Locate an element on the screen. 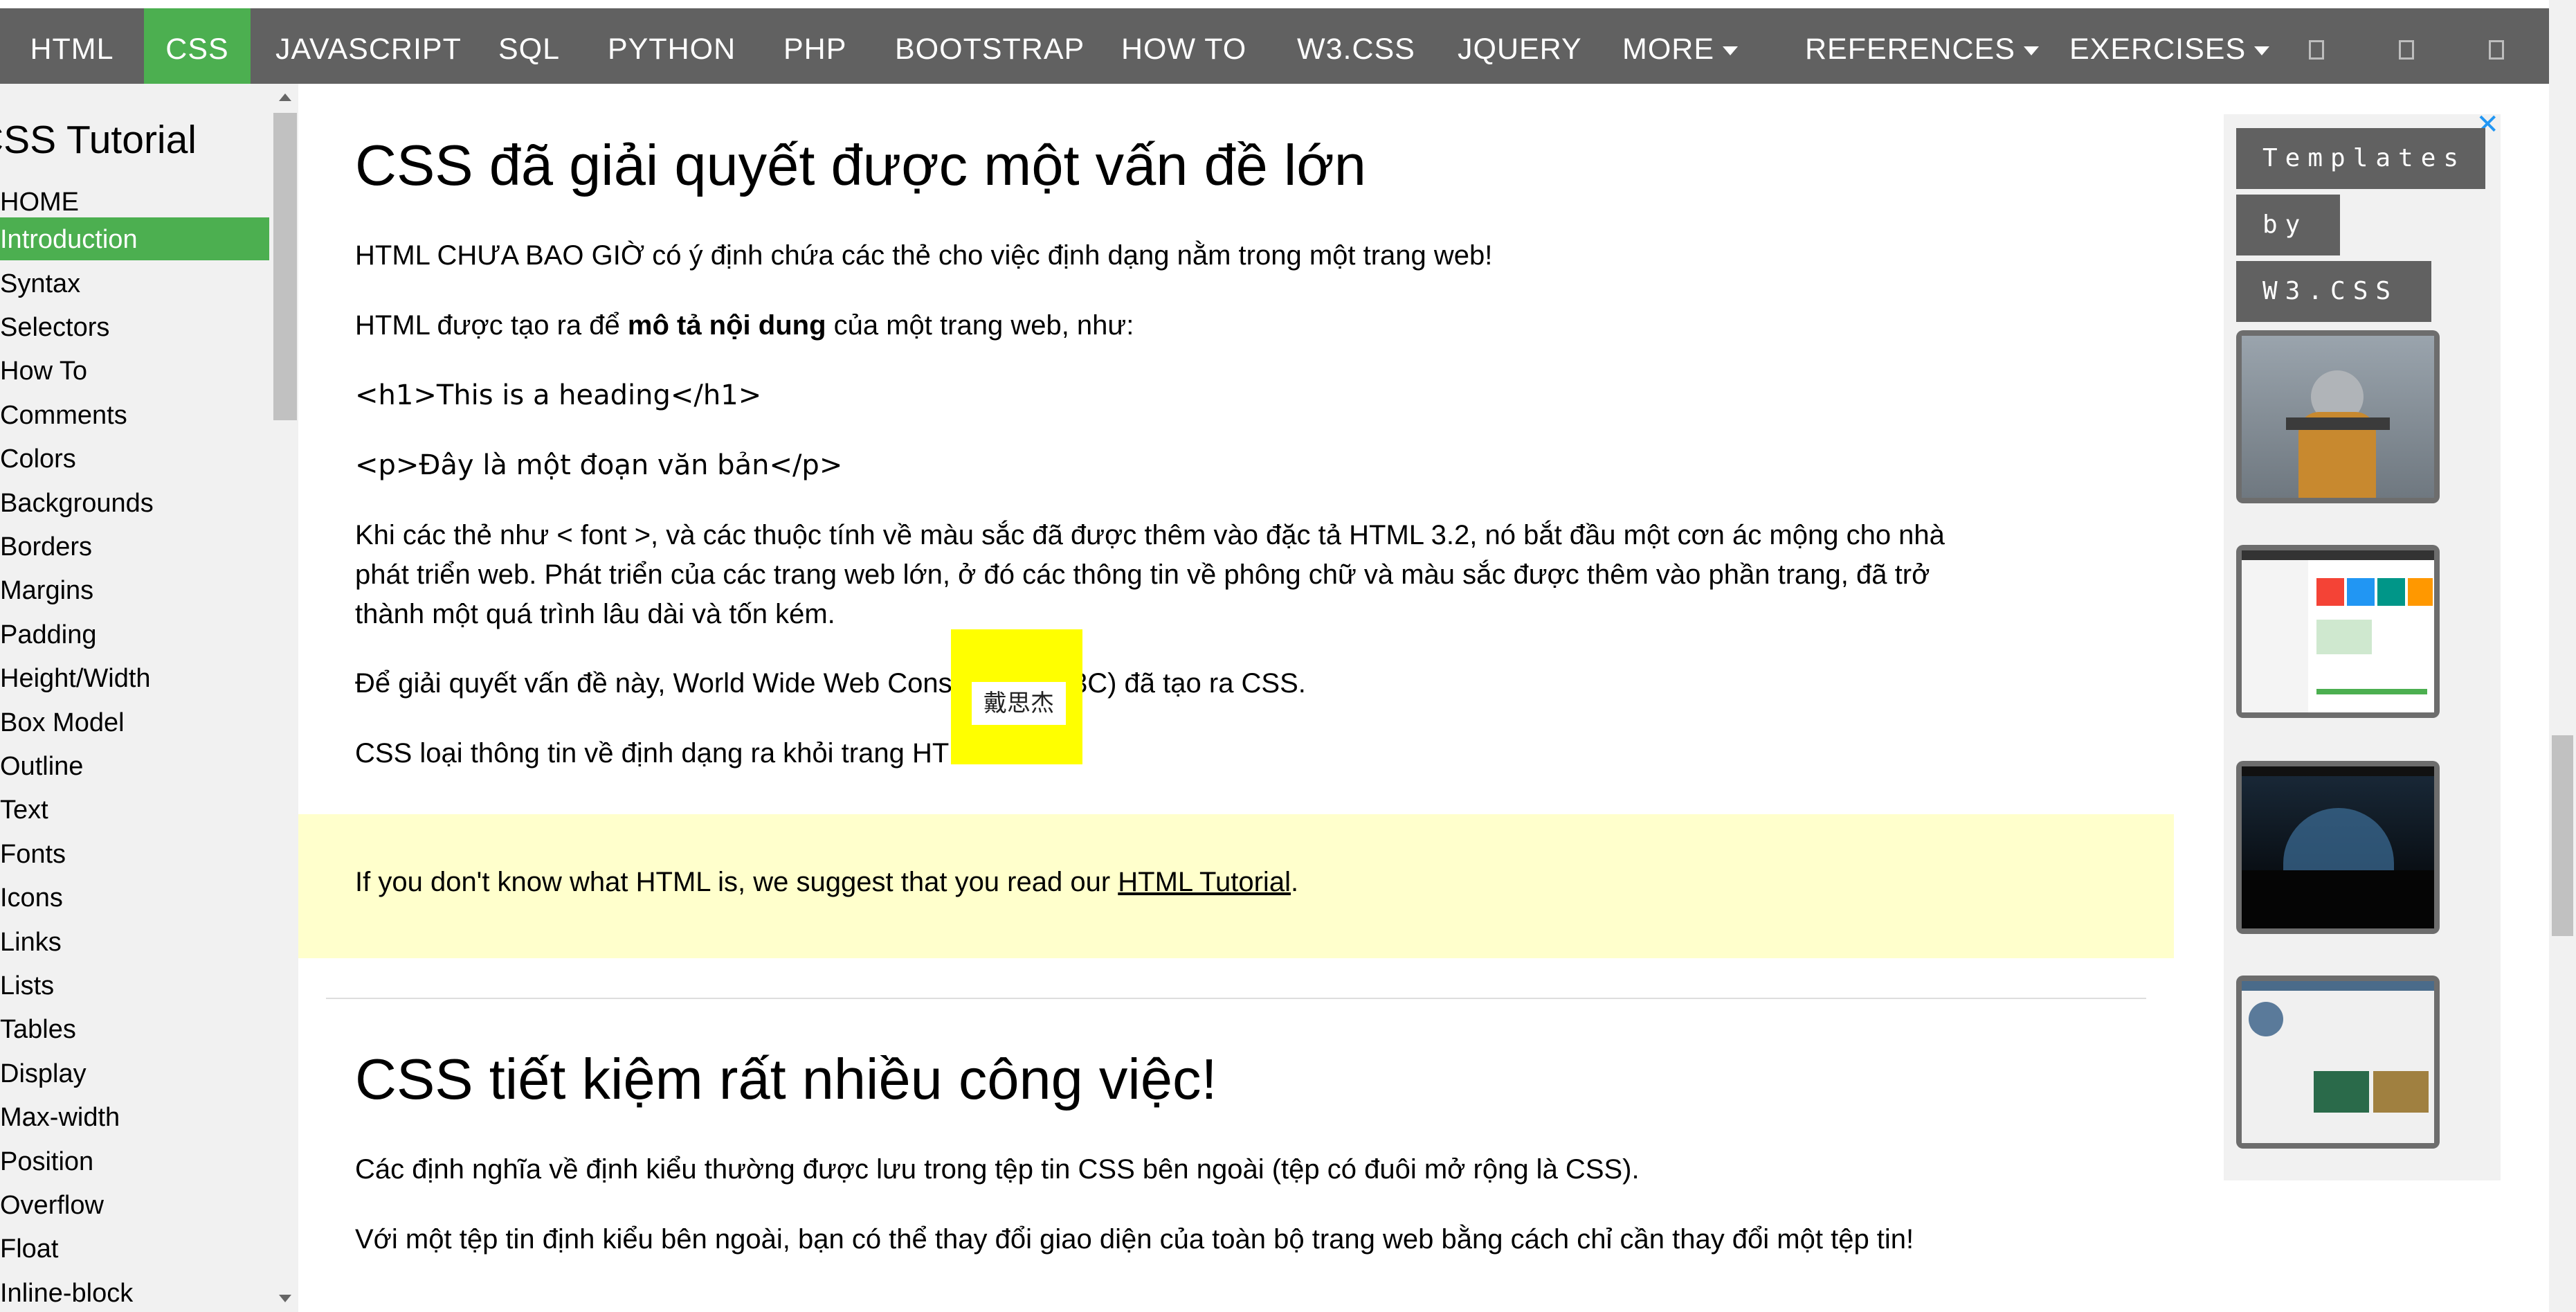  nav-references-label: REFERENCES is located at coordinates (1910, 49).